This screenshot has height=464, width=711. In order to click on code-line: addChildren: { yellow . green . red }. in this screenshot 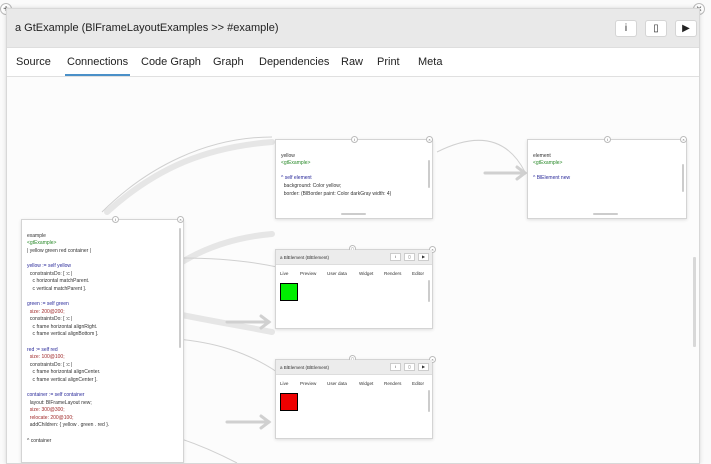, I will do `click(68, 425)`.